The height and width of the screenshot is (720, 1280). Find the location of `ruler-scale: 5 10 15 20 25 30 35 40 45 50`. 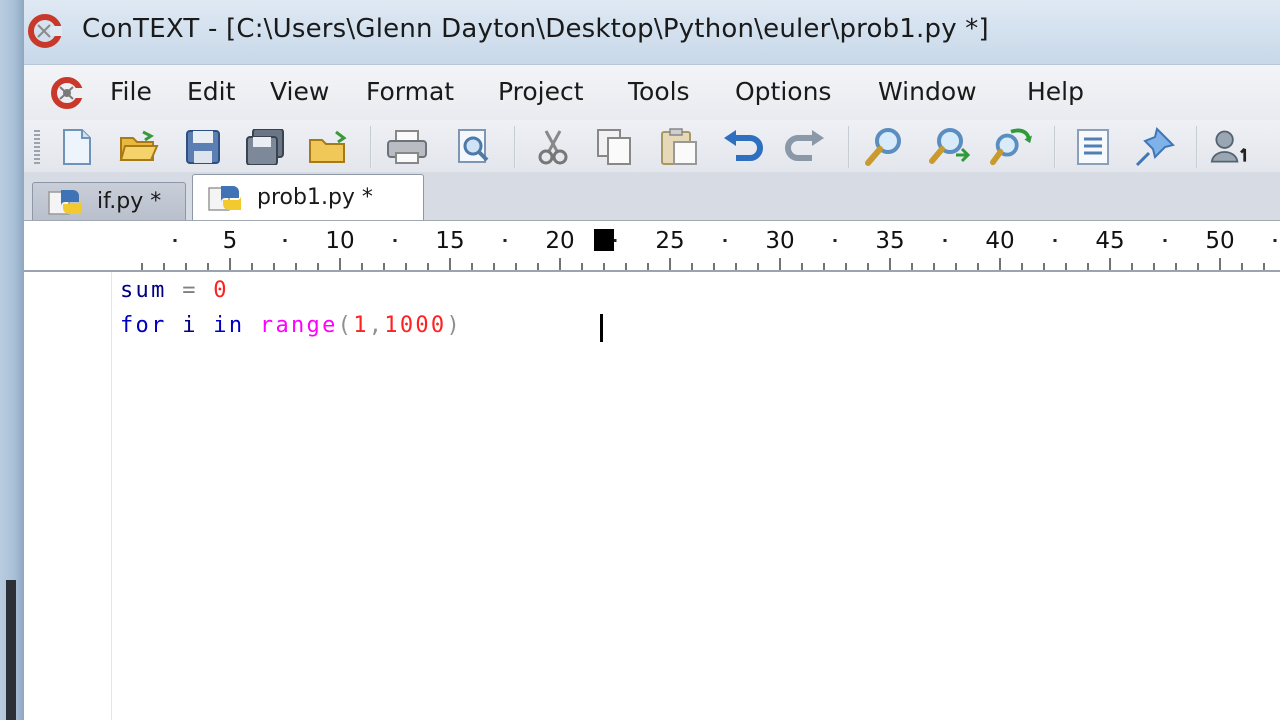

ruler-scale: 5 10 15 20 25 30 35 40 45 50 is located at coordinates (709, 249).